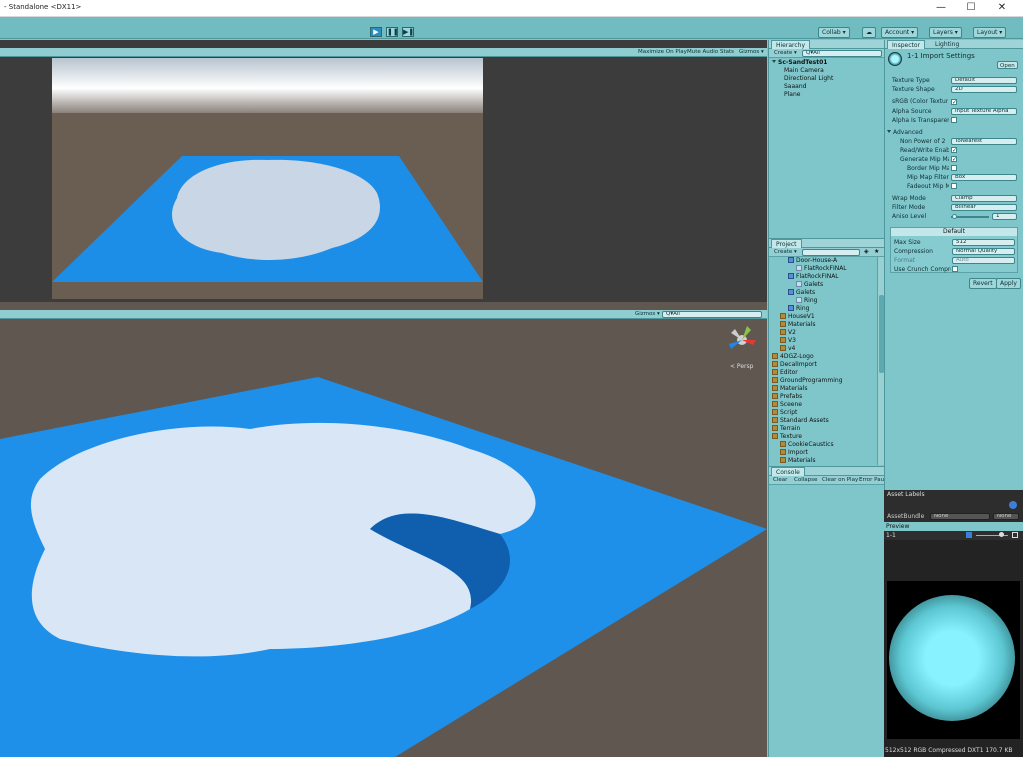 The height and width of the screenshot is (757, 1023). I want to click on account-dropdown: Account ▾, so click(900, 32).